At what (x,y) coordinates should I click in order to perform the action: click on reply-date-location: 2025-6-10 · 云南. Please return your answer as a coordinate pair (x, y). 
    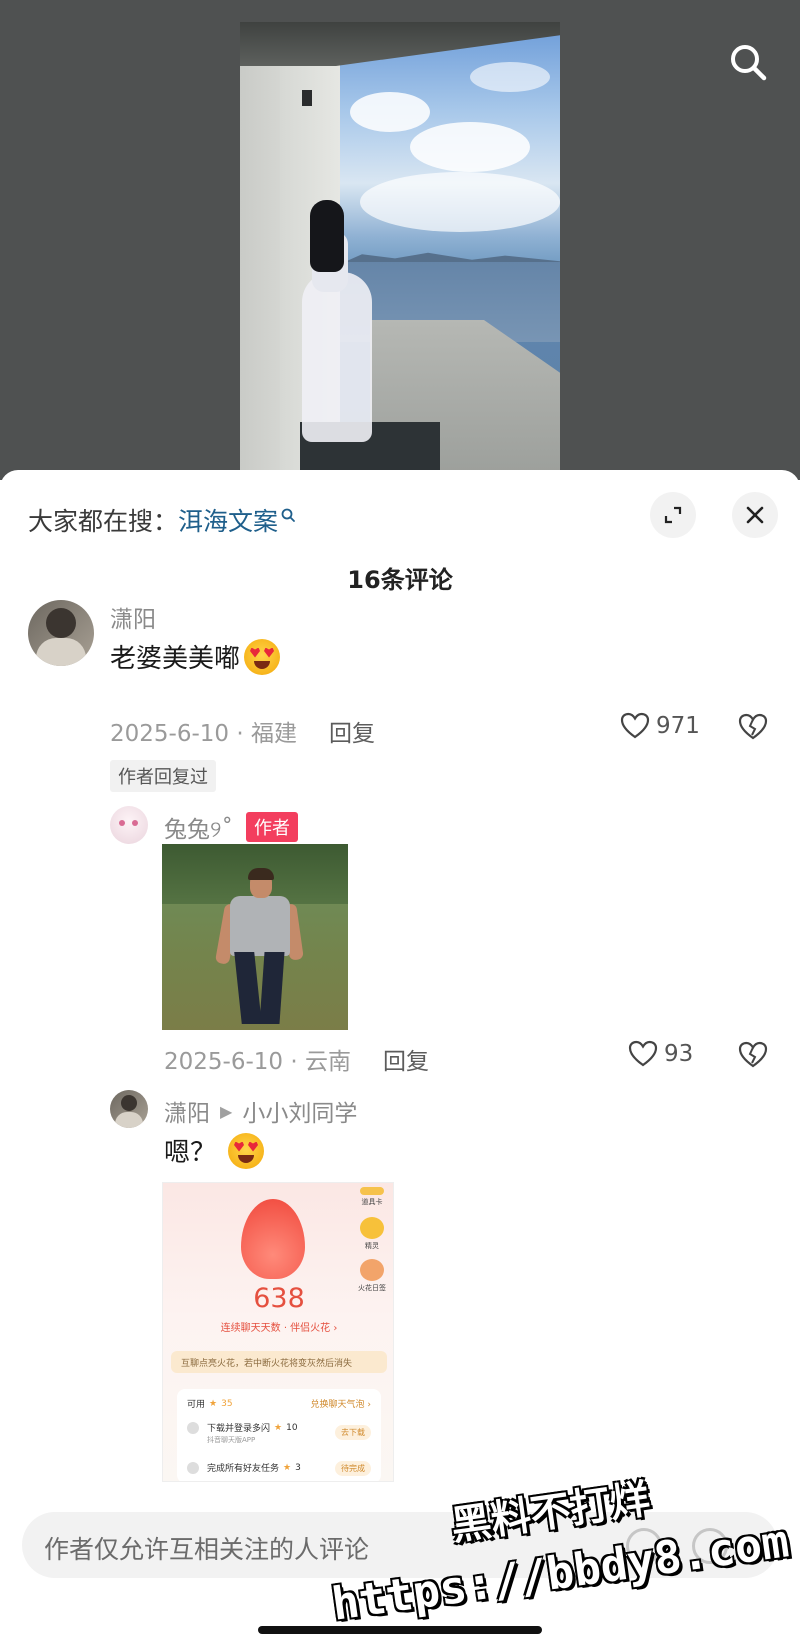
    Looking at the image, I should click on (257, 1062).